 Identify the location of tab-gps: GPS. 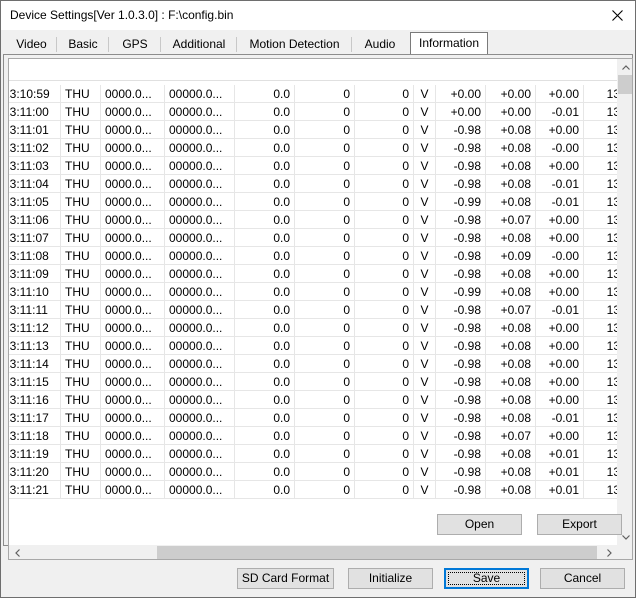
(135, 45).